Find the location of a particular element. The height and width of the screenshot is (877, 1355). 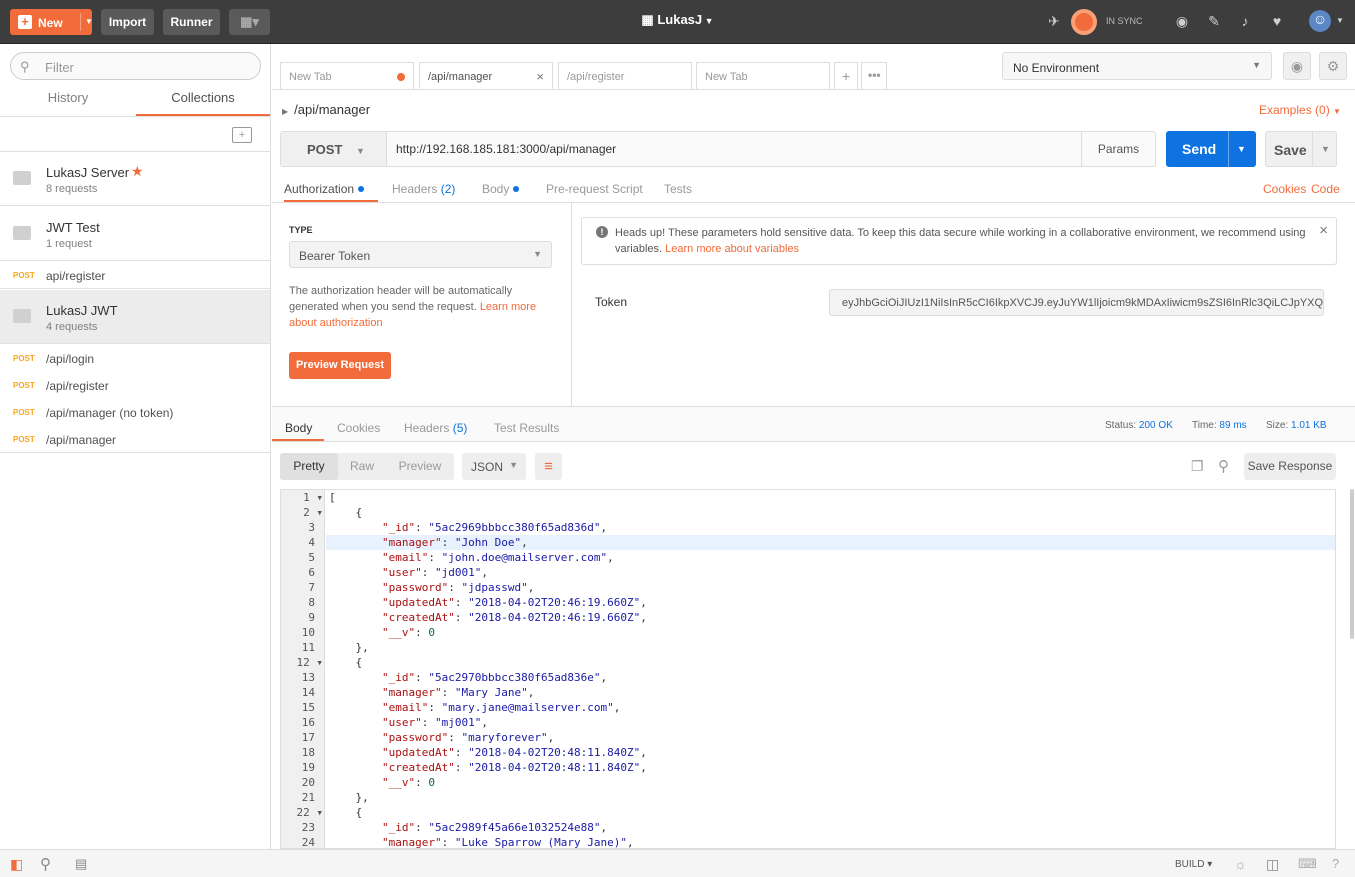

method-select: POST ▼ is located at coordinates (334, 149).